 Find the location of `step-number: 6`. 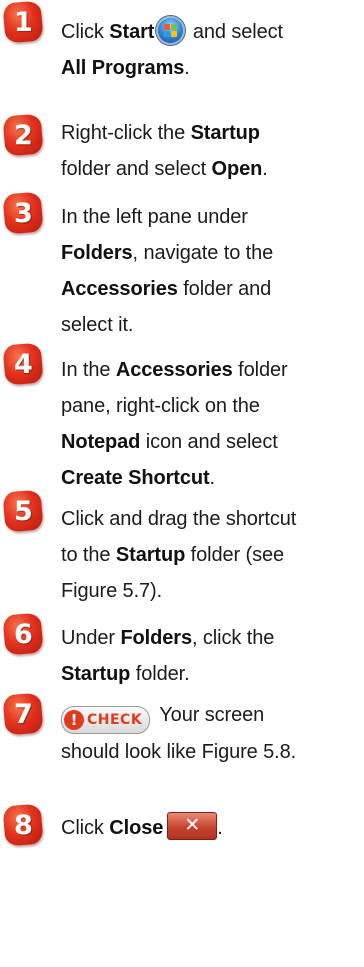

step-number: 6 is located at coordinates (23, 634).